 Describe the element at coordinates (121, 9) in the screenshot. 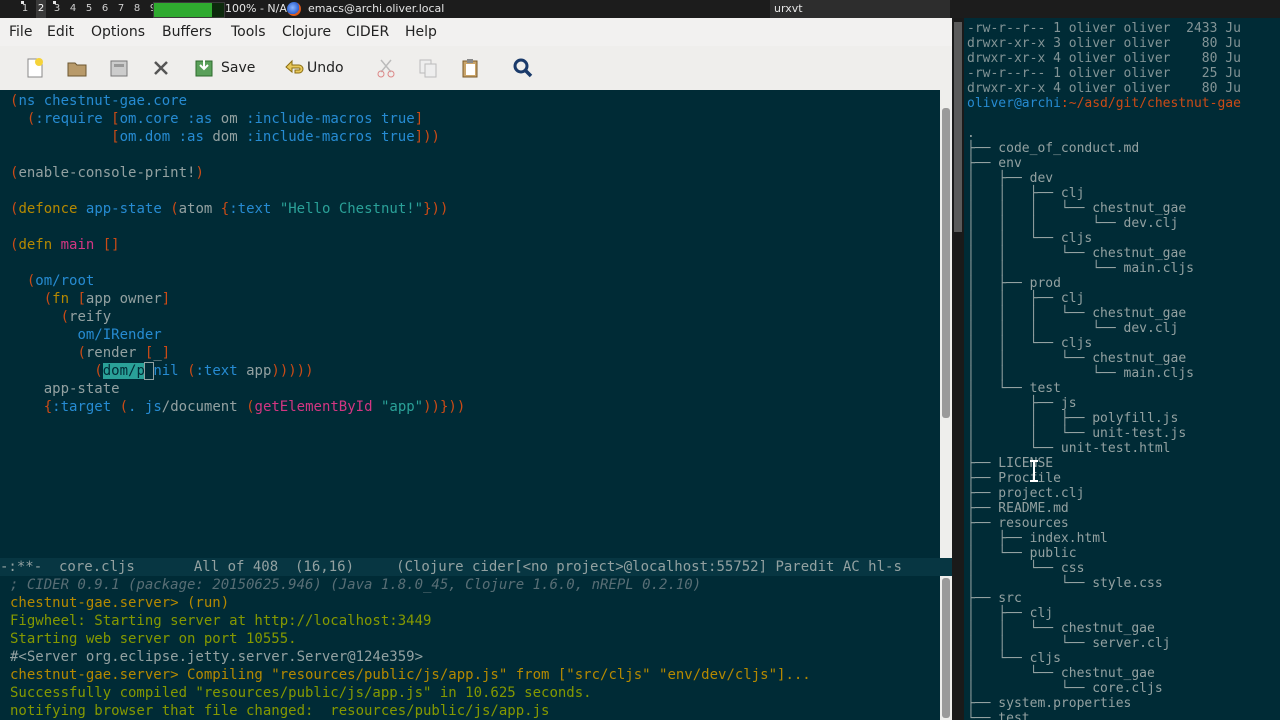

I see `workspace-7: 7` at that location.